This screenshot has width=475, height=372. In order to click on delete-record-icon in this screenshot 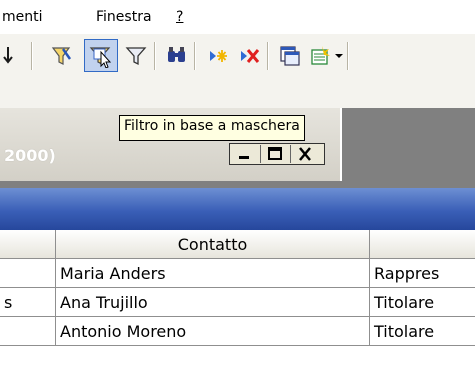, I will do `click(250, 56)`.